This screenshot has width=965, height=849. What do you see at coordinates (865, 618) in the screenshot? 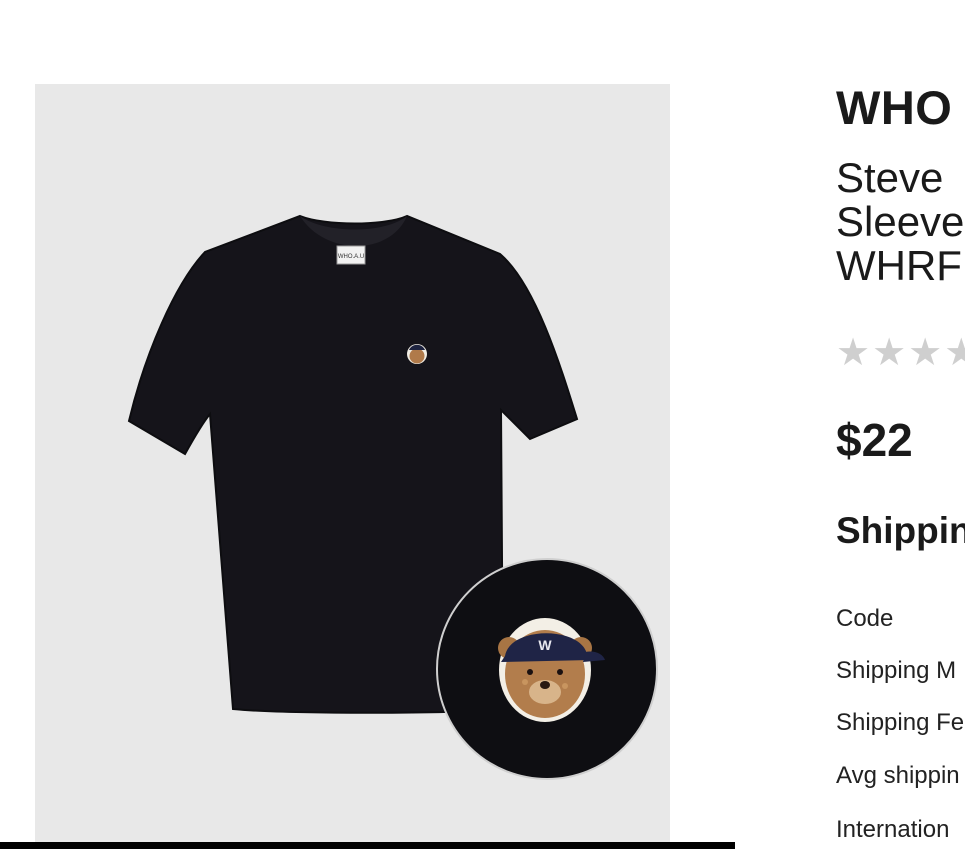
I see `shipping-row-code: Code` at bounding box center [865, 618].